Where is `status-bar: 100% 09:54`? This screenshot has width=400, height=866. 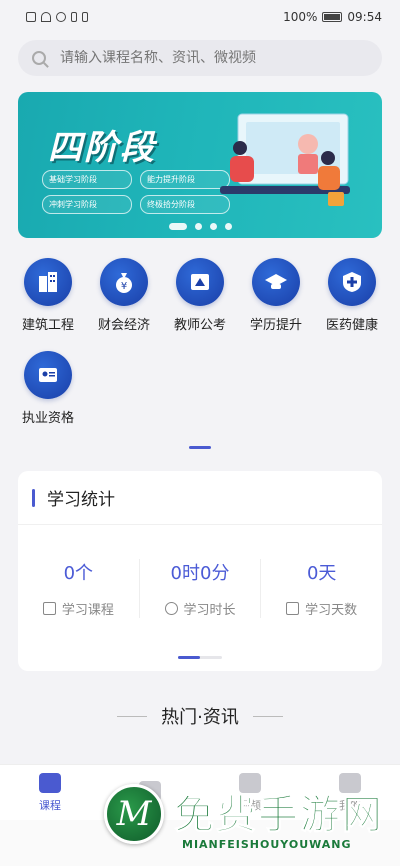
status-bar: 100% 09:54 is located at coordinates (200, 17).